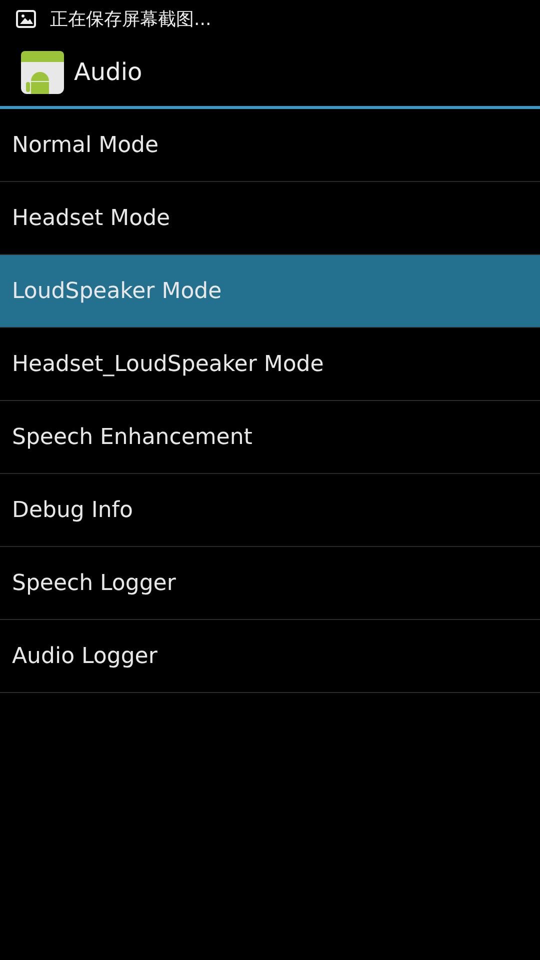 Image resolution: width=540 pixels, height=960 pixels. Describe the element at coordinates (270, 583) in the screenshot. I see `menu-item: Speech Logger` at that location.